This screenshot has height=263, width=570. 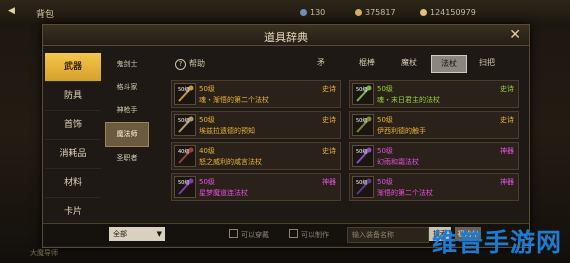 I want to click on gold-icon, so click(x=423, y=12).